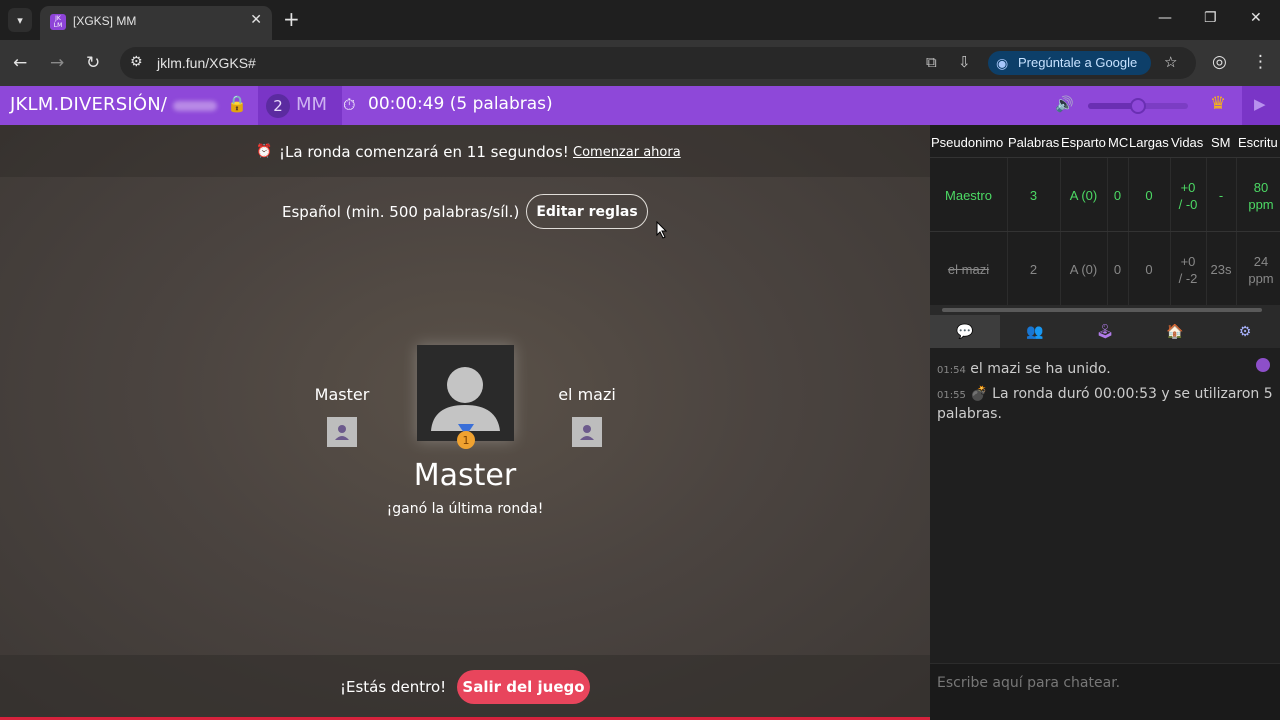 The image size is (1280, 720). I want to click on brand-title: JKLM.DIVERSIÓN/, so click(88, 104).